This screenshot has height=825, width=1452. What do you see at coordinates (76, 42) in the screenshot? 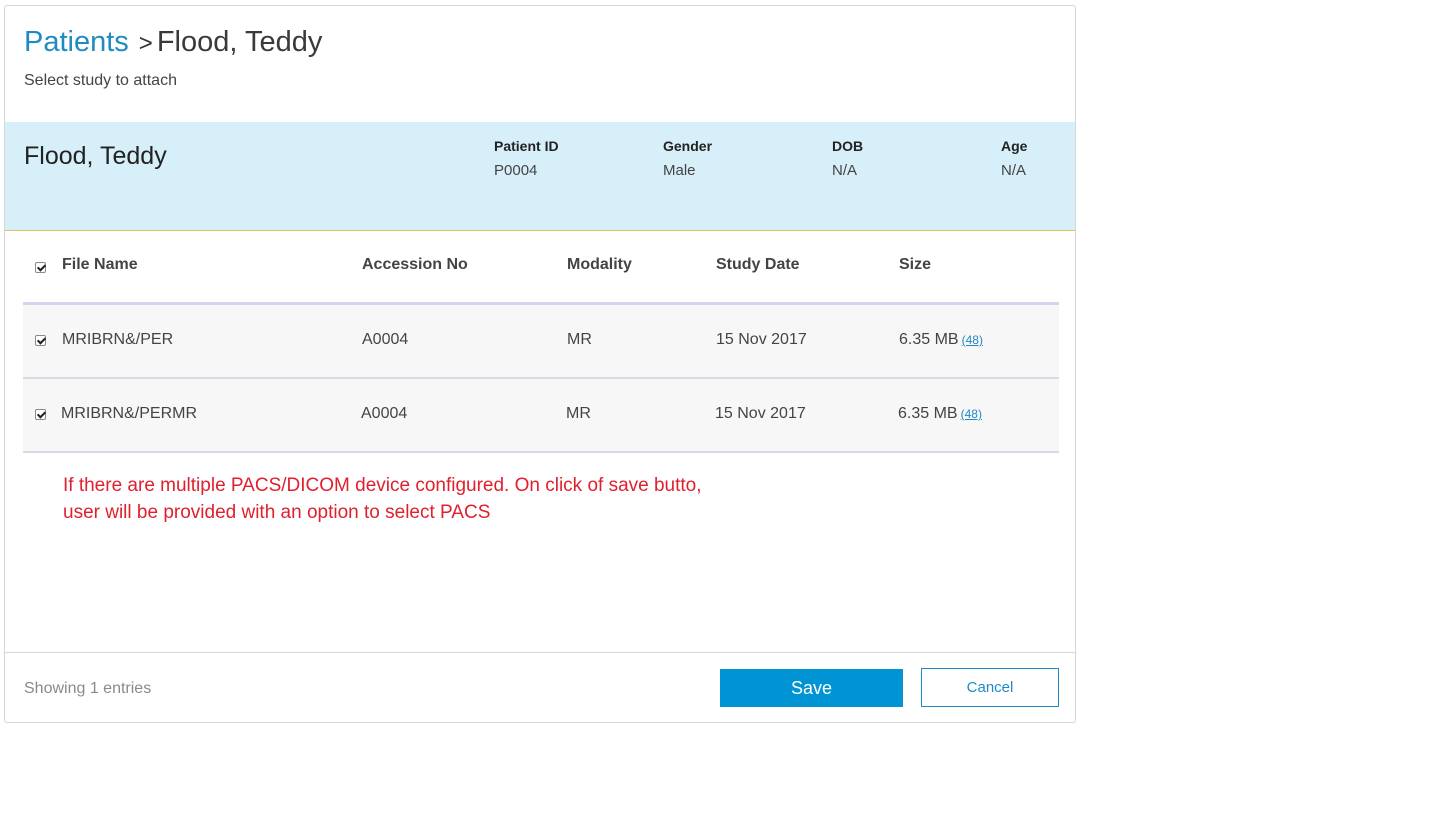
I see `breadcrumb-patients-link: Patients` at bounding box center [76, 42].